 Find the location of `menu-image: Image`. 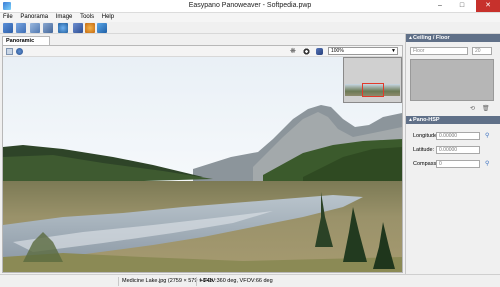

menu-image: Image is located at coordinates (64, 17).